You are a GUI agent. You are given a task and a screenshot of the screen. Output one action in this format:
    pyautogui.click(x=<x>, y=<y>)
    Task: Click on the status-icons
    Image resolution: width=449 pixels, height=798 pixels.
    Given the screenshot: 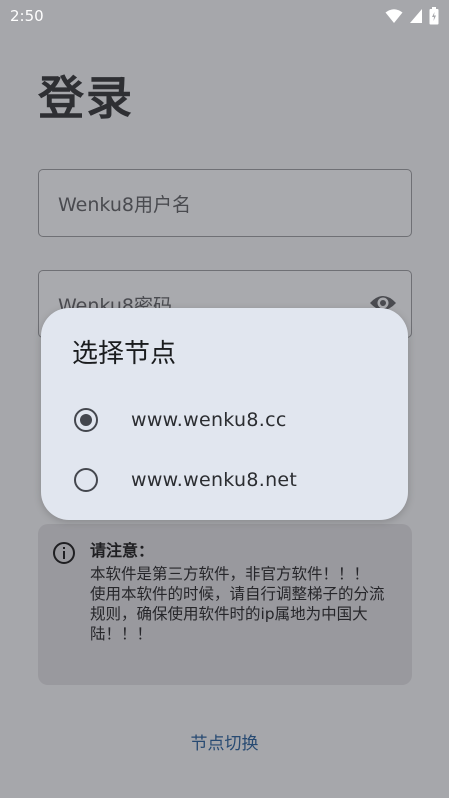 What is the action you would take?
    pyautogui.click(x=412, y=16)
    